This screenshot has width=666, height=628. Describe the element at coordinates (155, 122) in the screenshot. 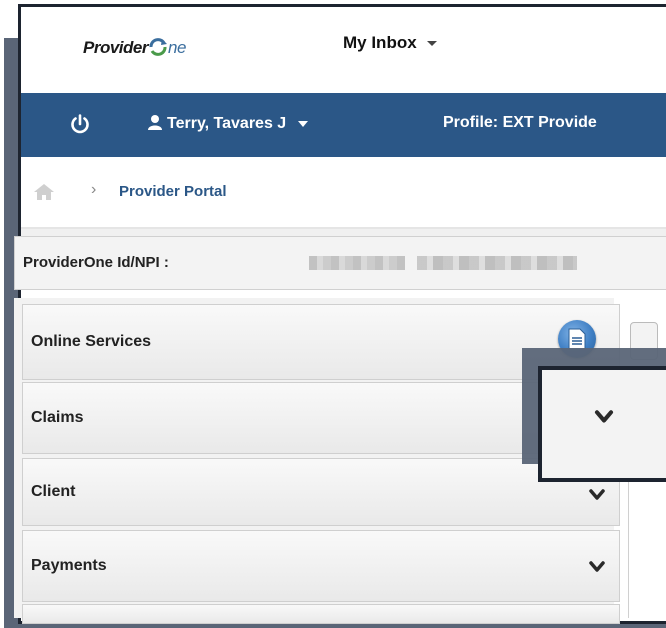

I see `user-icon` at that location.